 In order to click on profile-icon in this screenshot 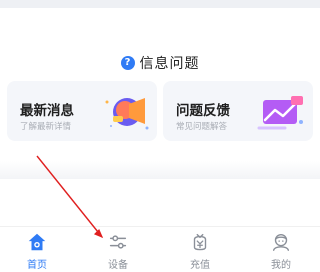, I will do `click(281, 242)`.